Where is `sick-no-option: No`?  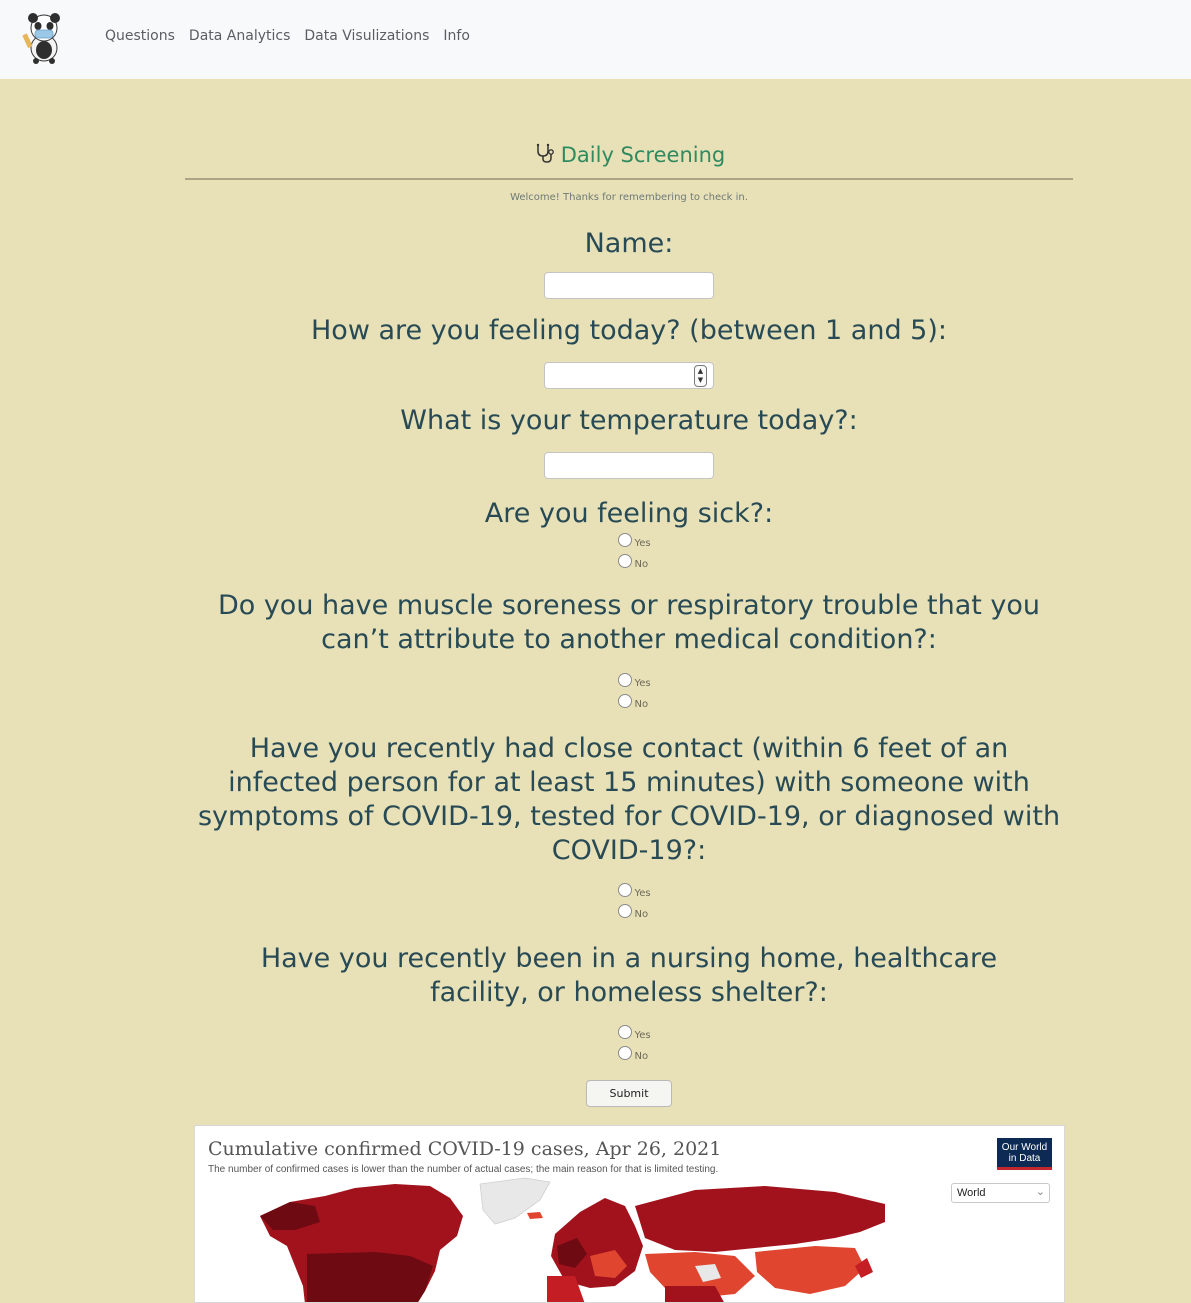
sick-no-option: No is located at coordinates (635, 562).